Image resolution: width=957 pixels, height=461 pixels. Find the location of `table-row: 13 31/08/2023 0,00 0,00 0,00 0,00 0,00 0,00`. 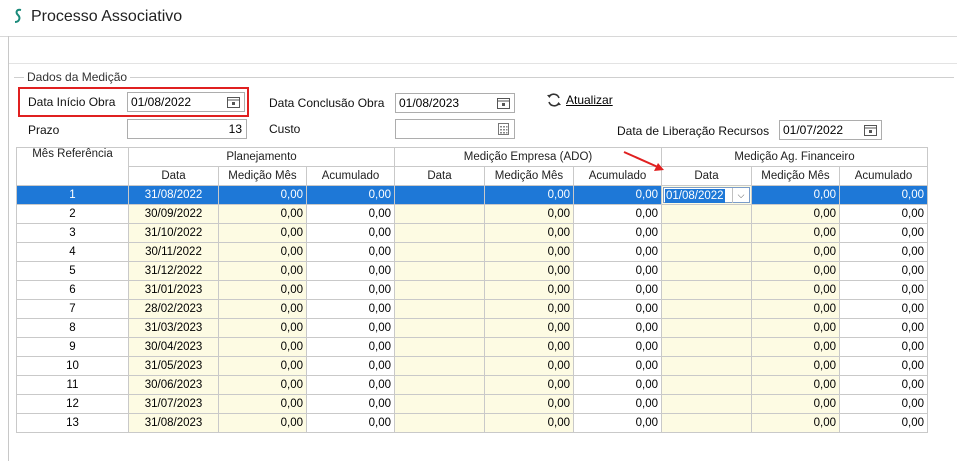

table-row: 13 31/08/2023 0,00 0,00 0,00 0,00 0,00 0,00 is located at coordinates (472, 423).